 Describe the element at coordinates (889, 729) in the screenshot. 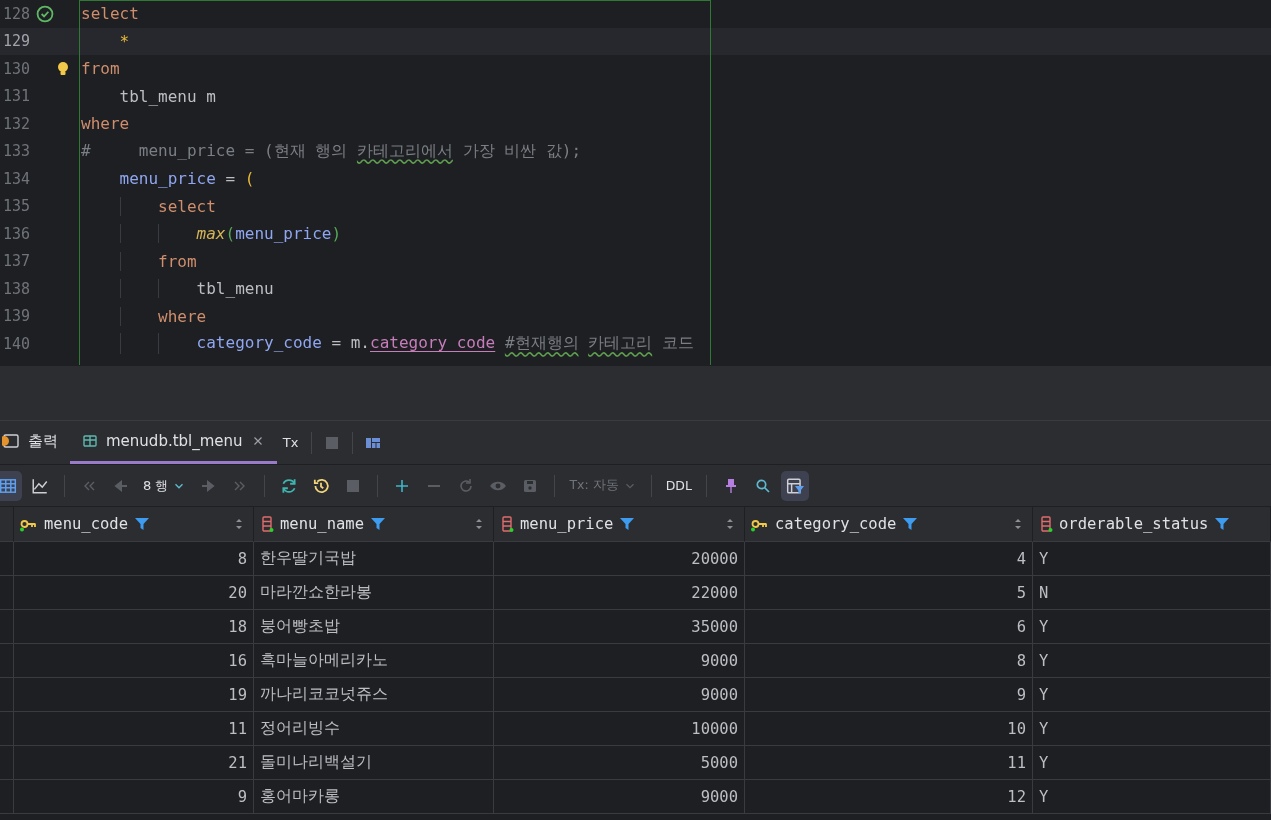

I see `table-cell: 10` at that location.